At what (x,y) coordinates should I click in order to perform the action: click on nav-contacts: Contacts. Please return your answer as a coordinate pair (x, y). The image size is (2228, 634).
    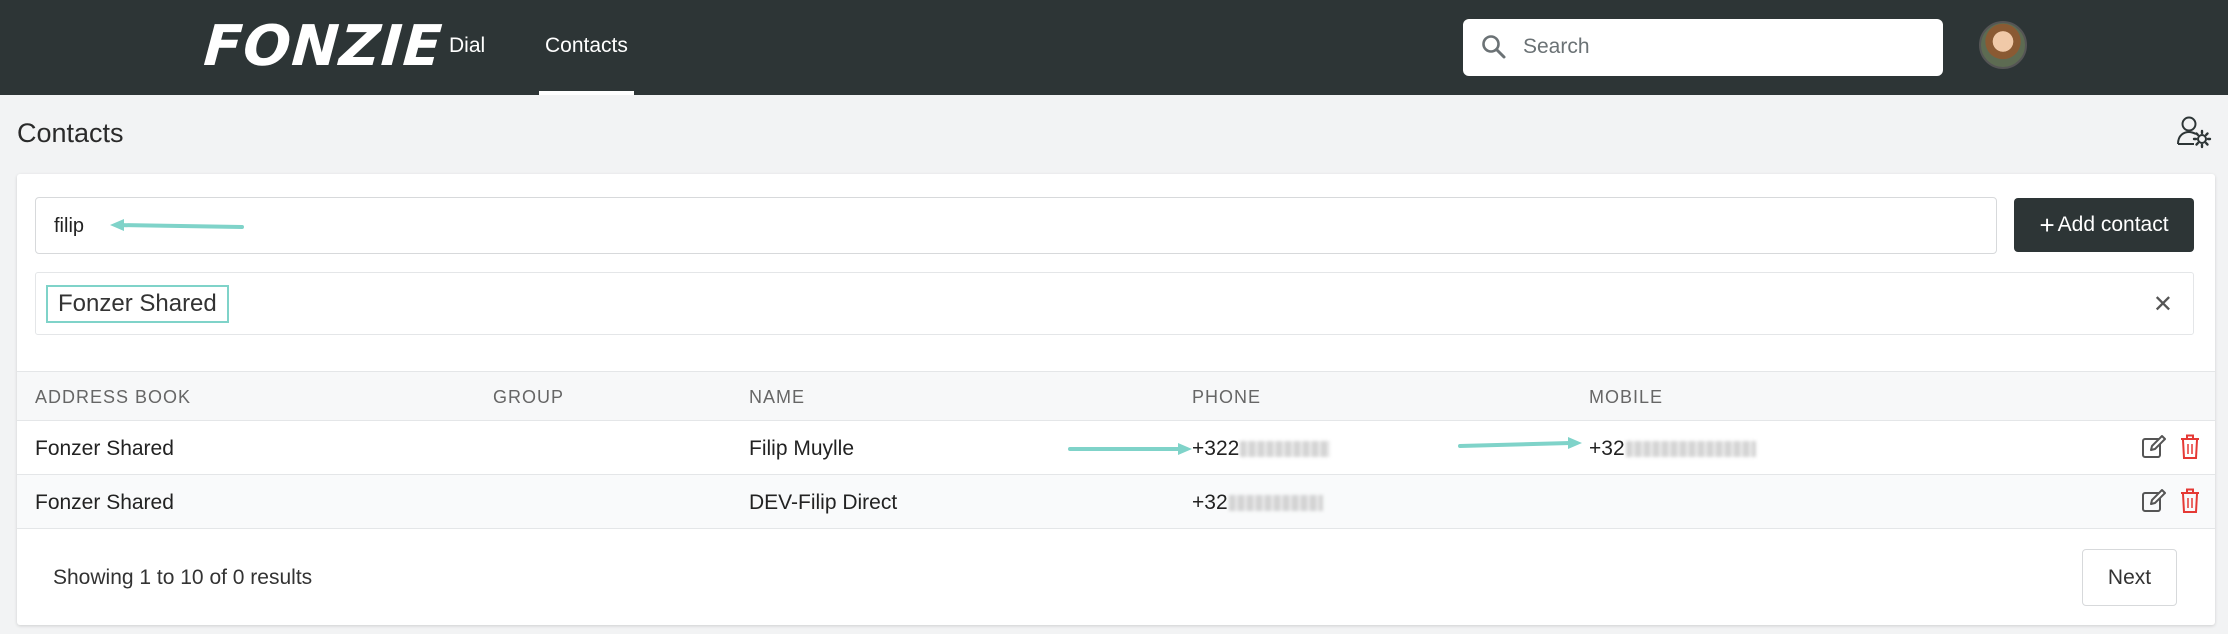
    Looking at the image, I should click on (586, 46).